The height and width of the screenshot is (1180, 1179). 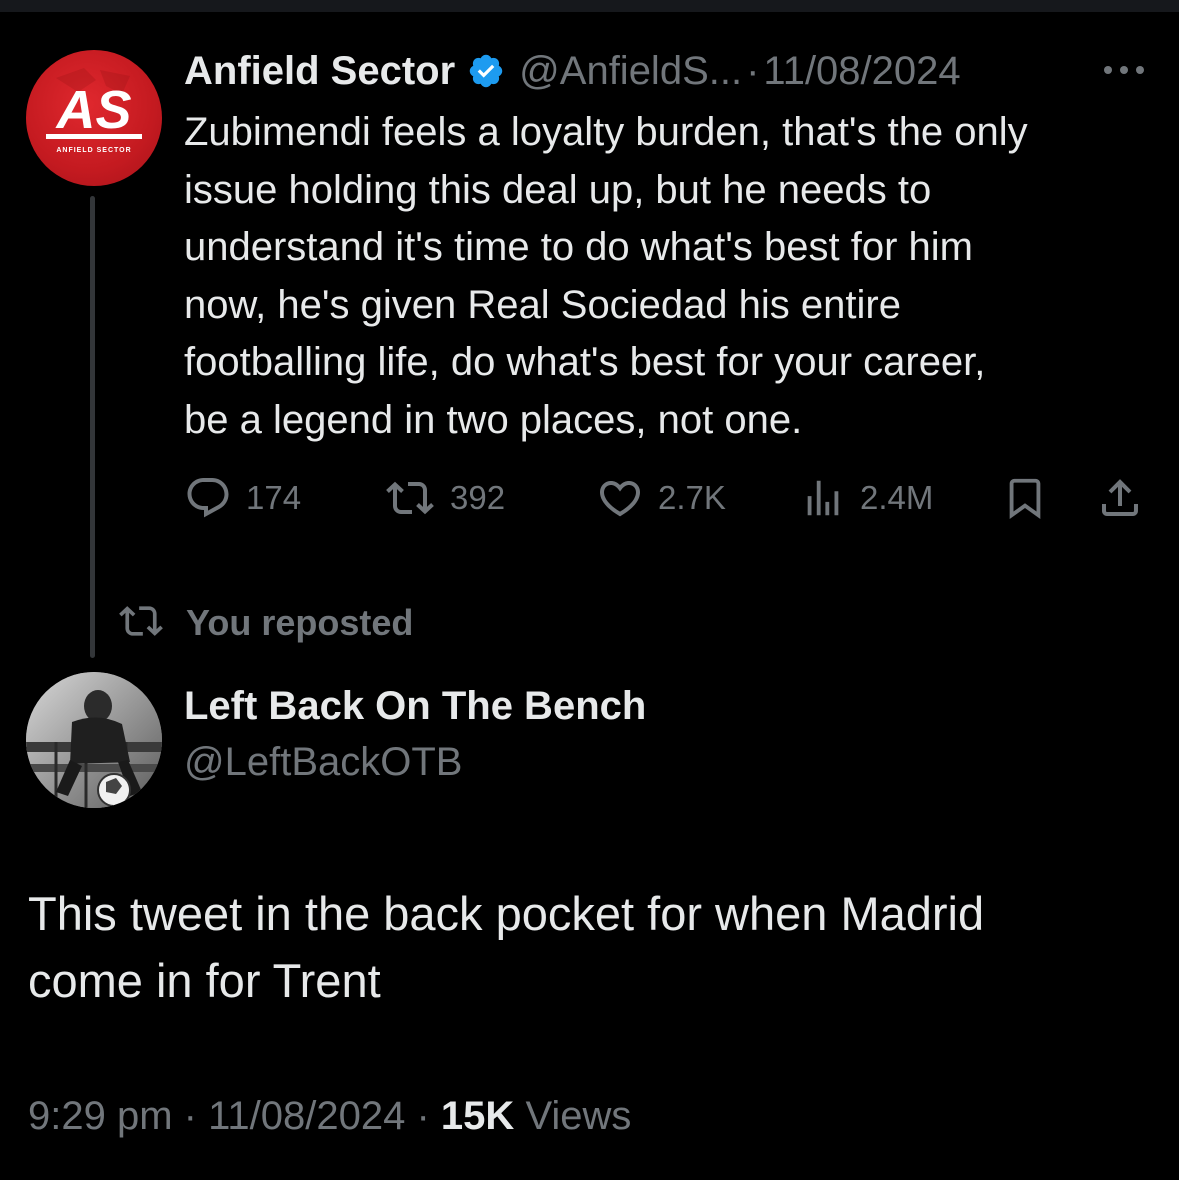 I want to click on quoted-text-line: be a legend in two places, not one., so click(x=493, y=419).